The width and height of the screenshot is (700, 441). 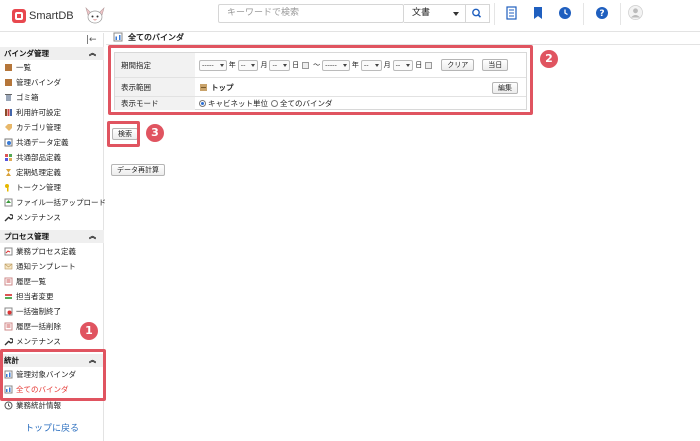 I want to click on sidebar-item-scheduled: 定期処理定義, so click(x=32, y=172).